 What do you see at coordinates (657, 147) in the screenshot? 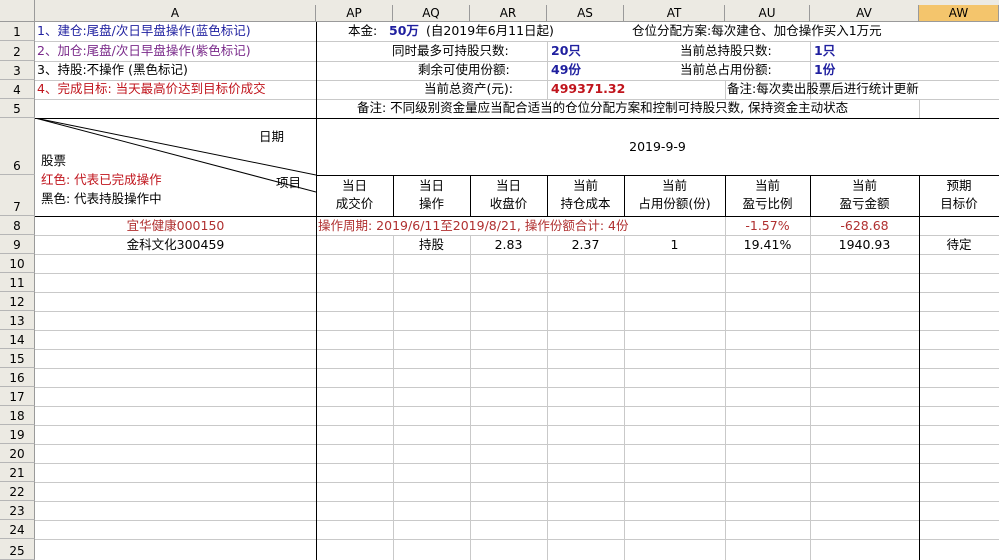
I see `trade-date: 2019-9-9` at bounding box center [657, 147].